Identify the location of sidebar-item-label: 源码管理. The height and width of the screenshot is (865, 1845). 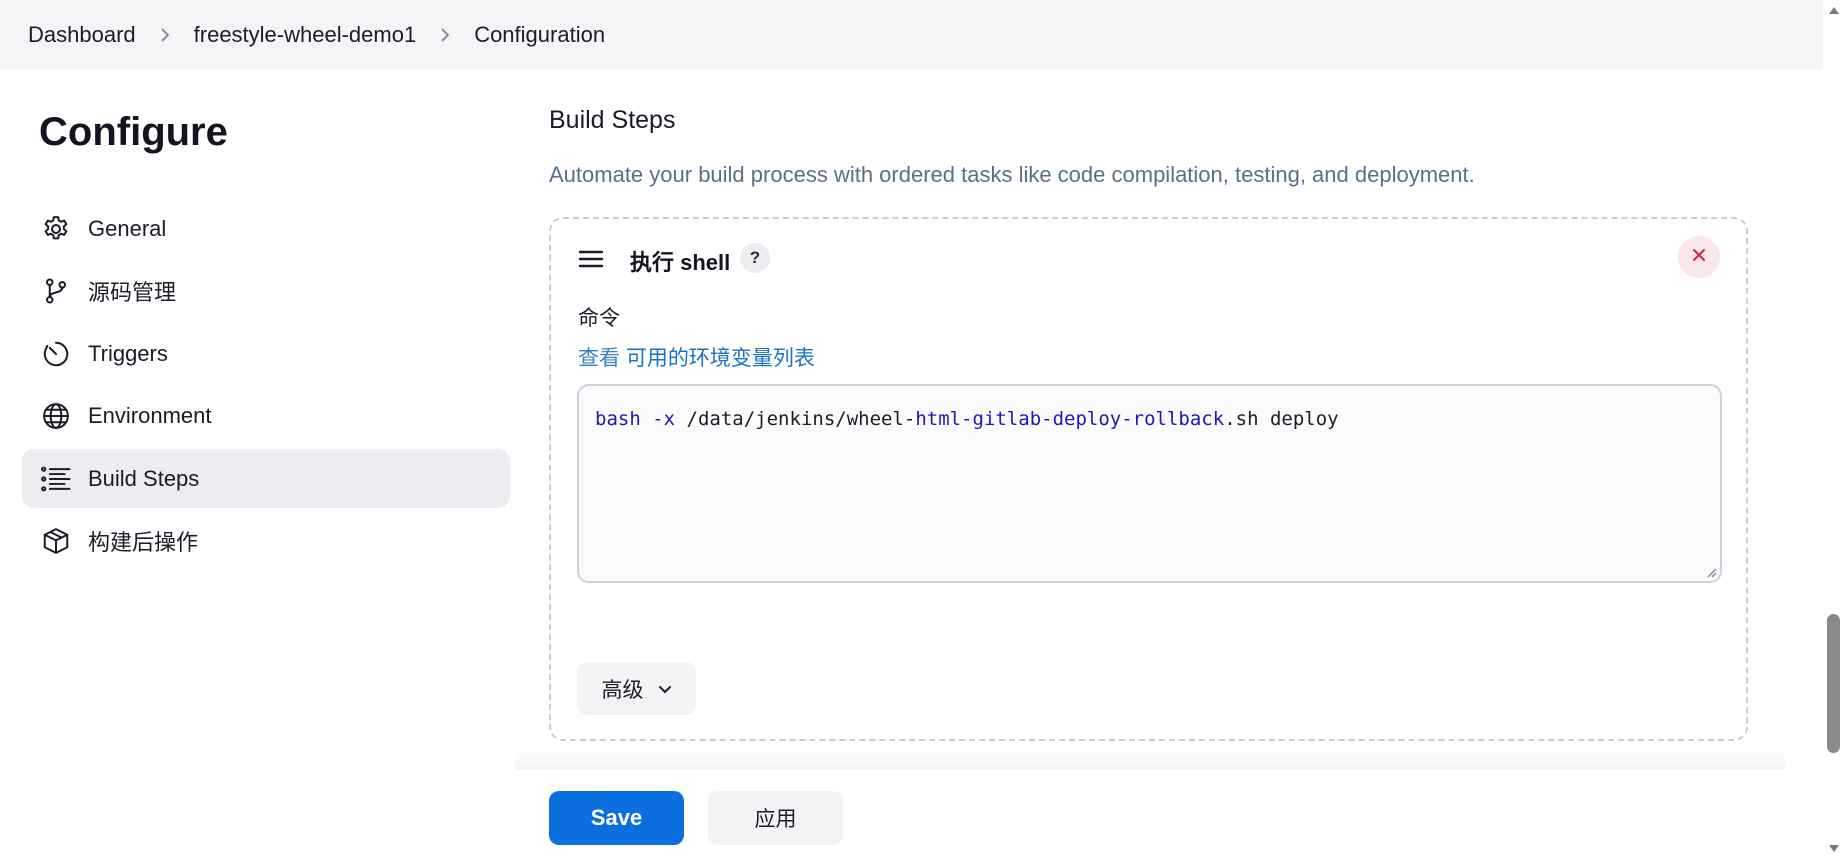
(132, 292).